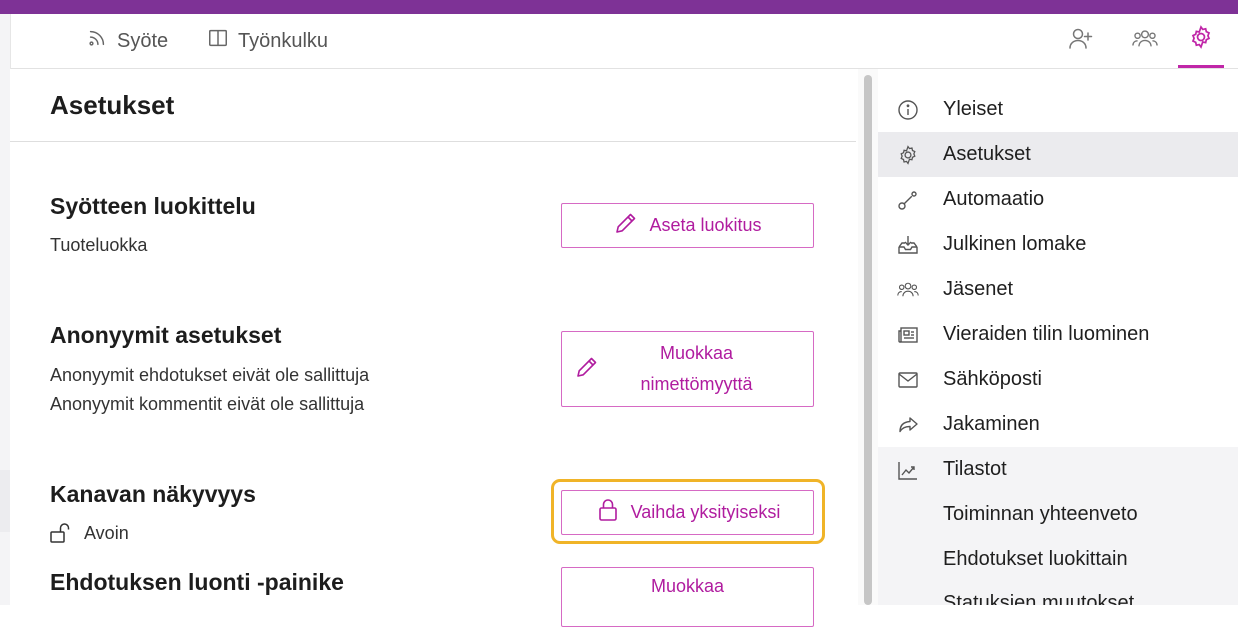  What do you see at coordinates (908, 335) in the screenshot?
I see `newspaper-icon` at bounding box center [908, 335].